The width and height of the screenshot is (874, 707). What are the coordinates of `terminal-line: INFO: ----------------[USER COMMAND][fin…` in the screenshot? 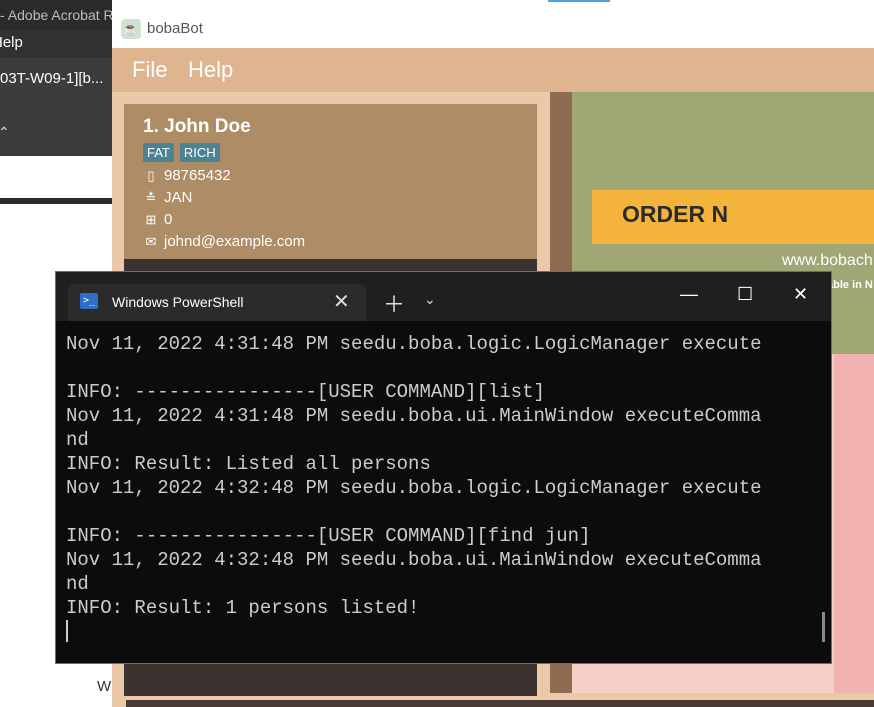 It's located at (328, 536).